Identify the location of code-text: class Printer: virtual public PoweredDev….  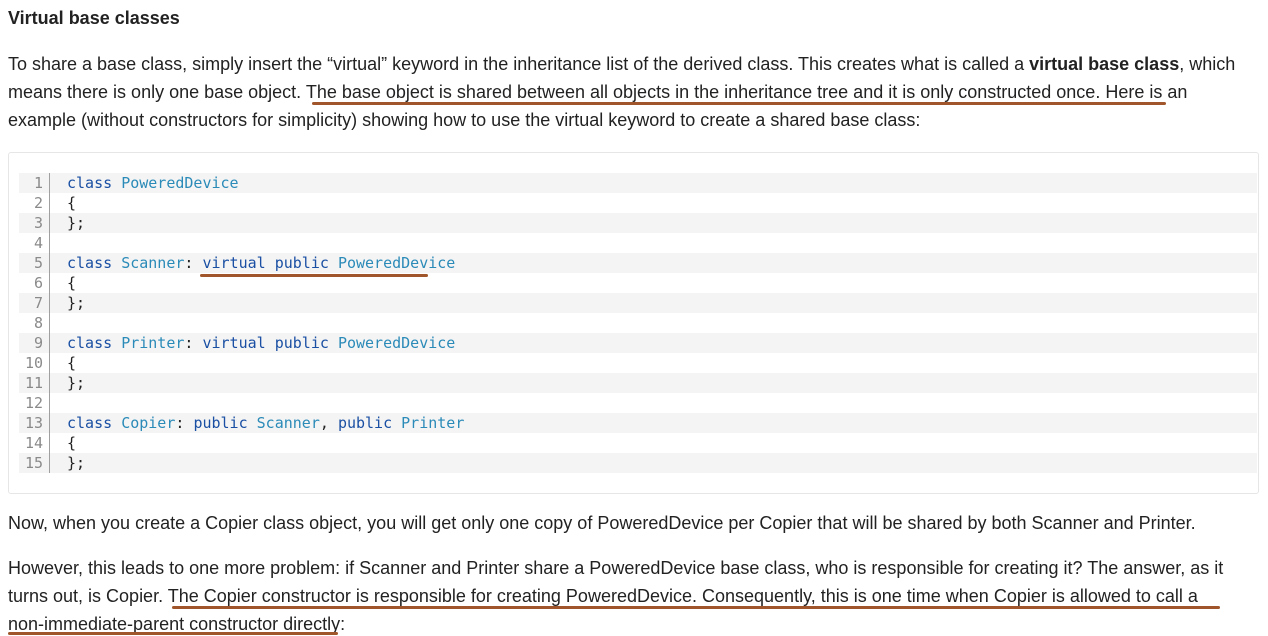
(261, 343).